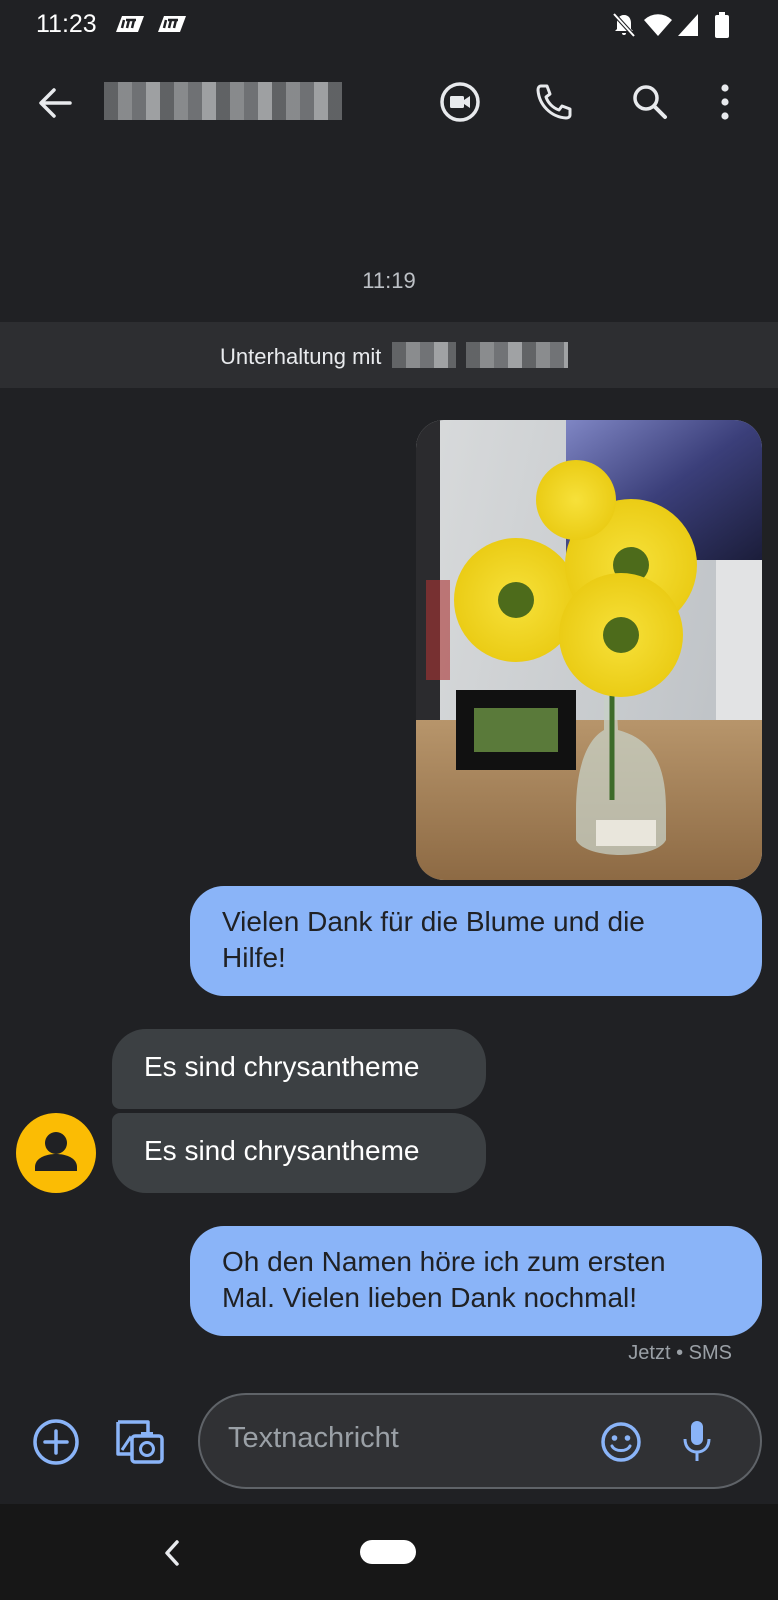 The image size is (778, 1600). I want to click on message-input: Textnachricht, so click(313, 1438).